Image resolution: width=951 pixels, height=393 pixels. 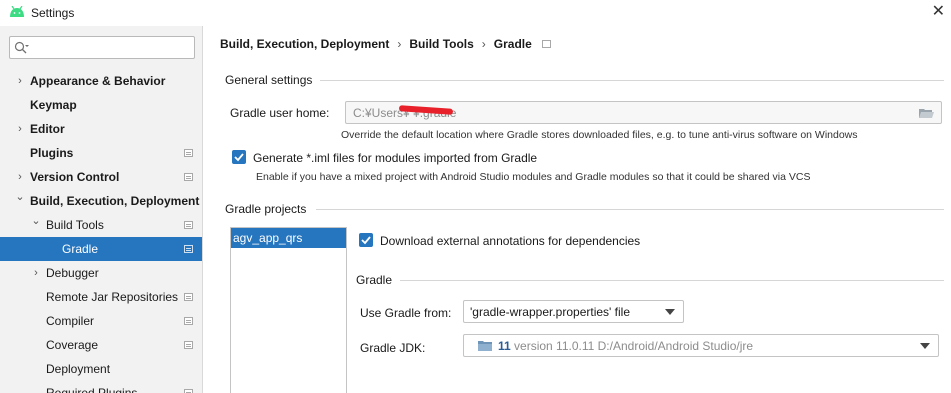 I want to click on sidebar-item: Gradle, so click(x=101, y=249).